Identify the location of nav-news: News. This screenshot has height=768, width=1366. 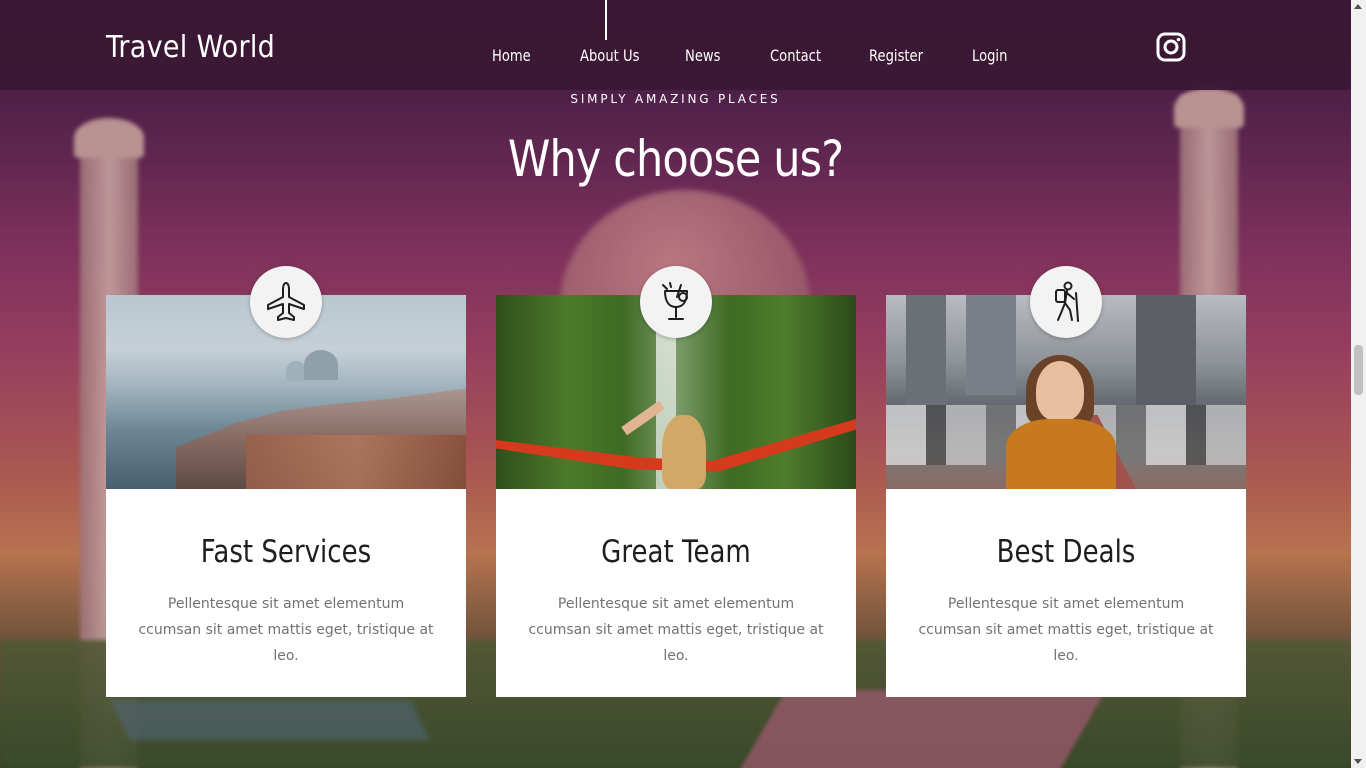
(702, 55).